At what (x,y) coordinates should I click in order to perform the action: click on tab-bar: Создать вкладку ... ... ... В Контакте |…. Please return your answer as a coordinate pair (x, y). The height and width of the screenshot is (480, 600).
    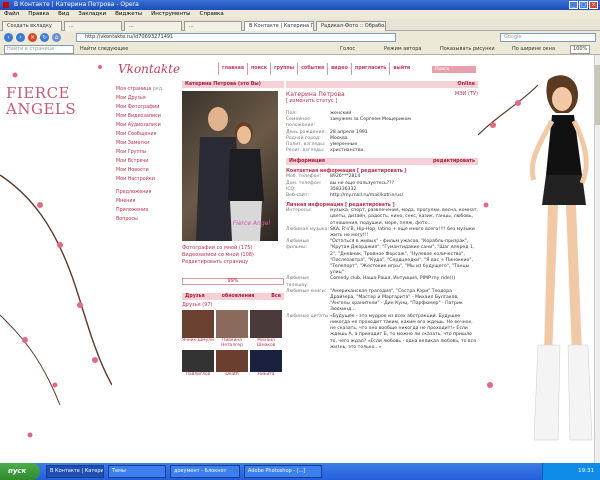
    Looking at the image, I should click on (300, 25).